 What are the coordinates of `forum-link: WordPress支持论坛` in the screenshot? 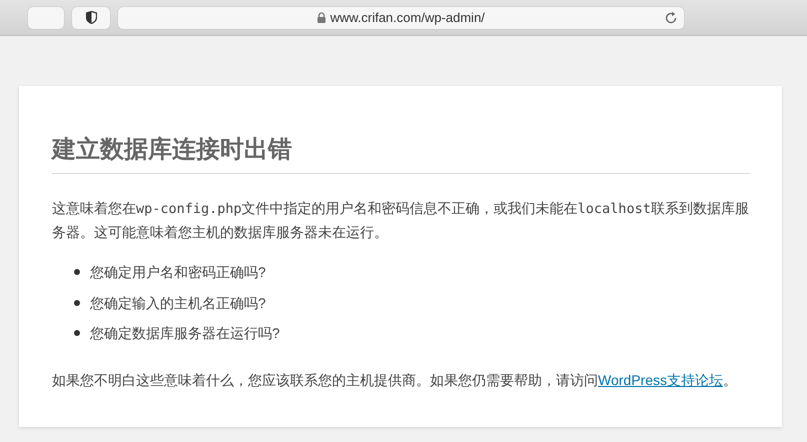 It's located at (660, 380).